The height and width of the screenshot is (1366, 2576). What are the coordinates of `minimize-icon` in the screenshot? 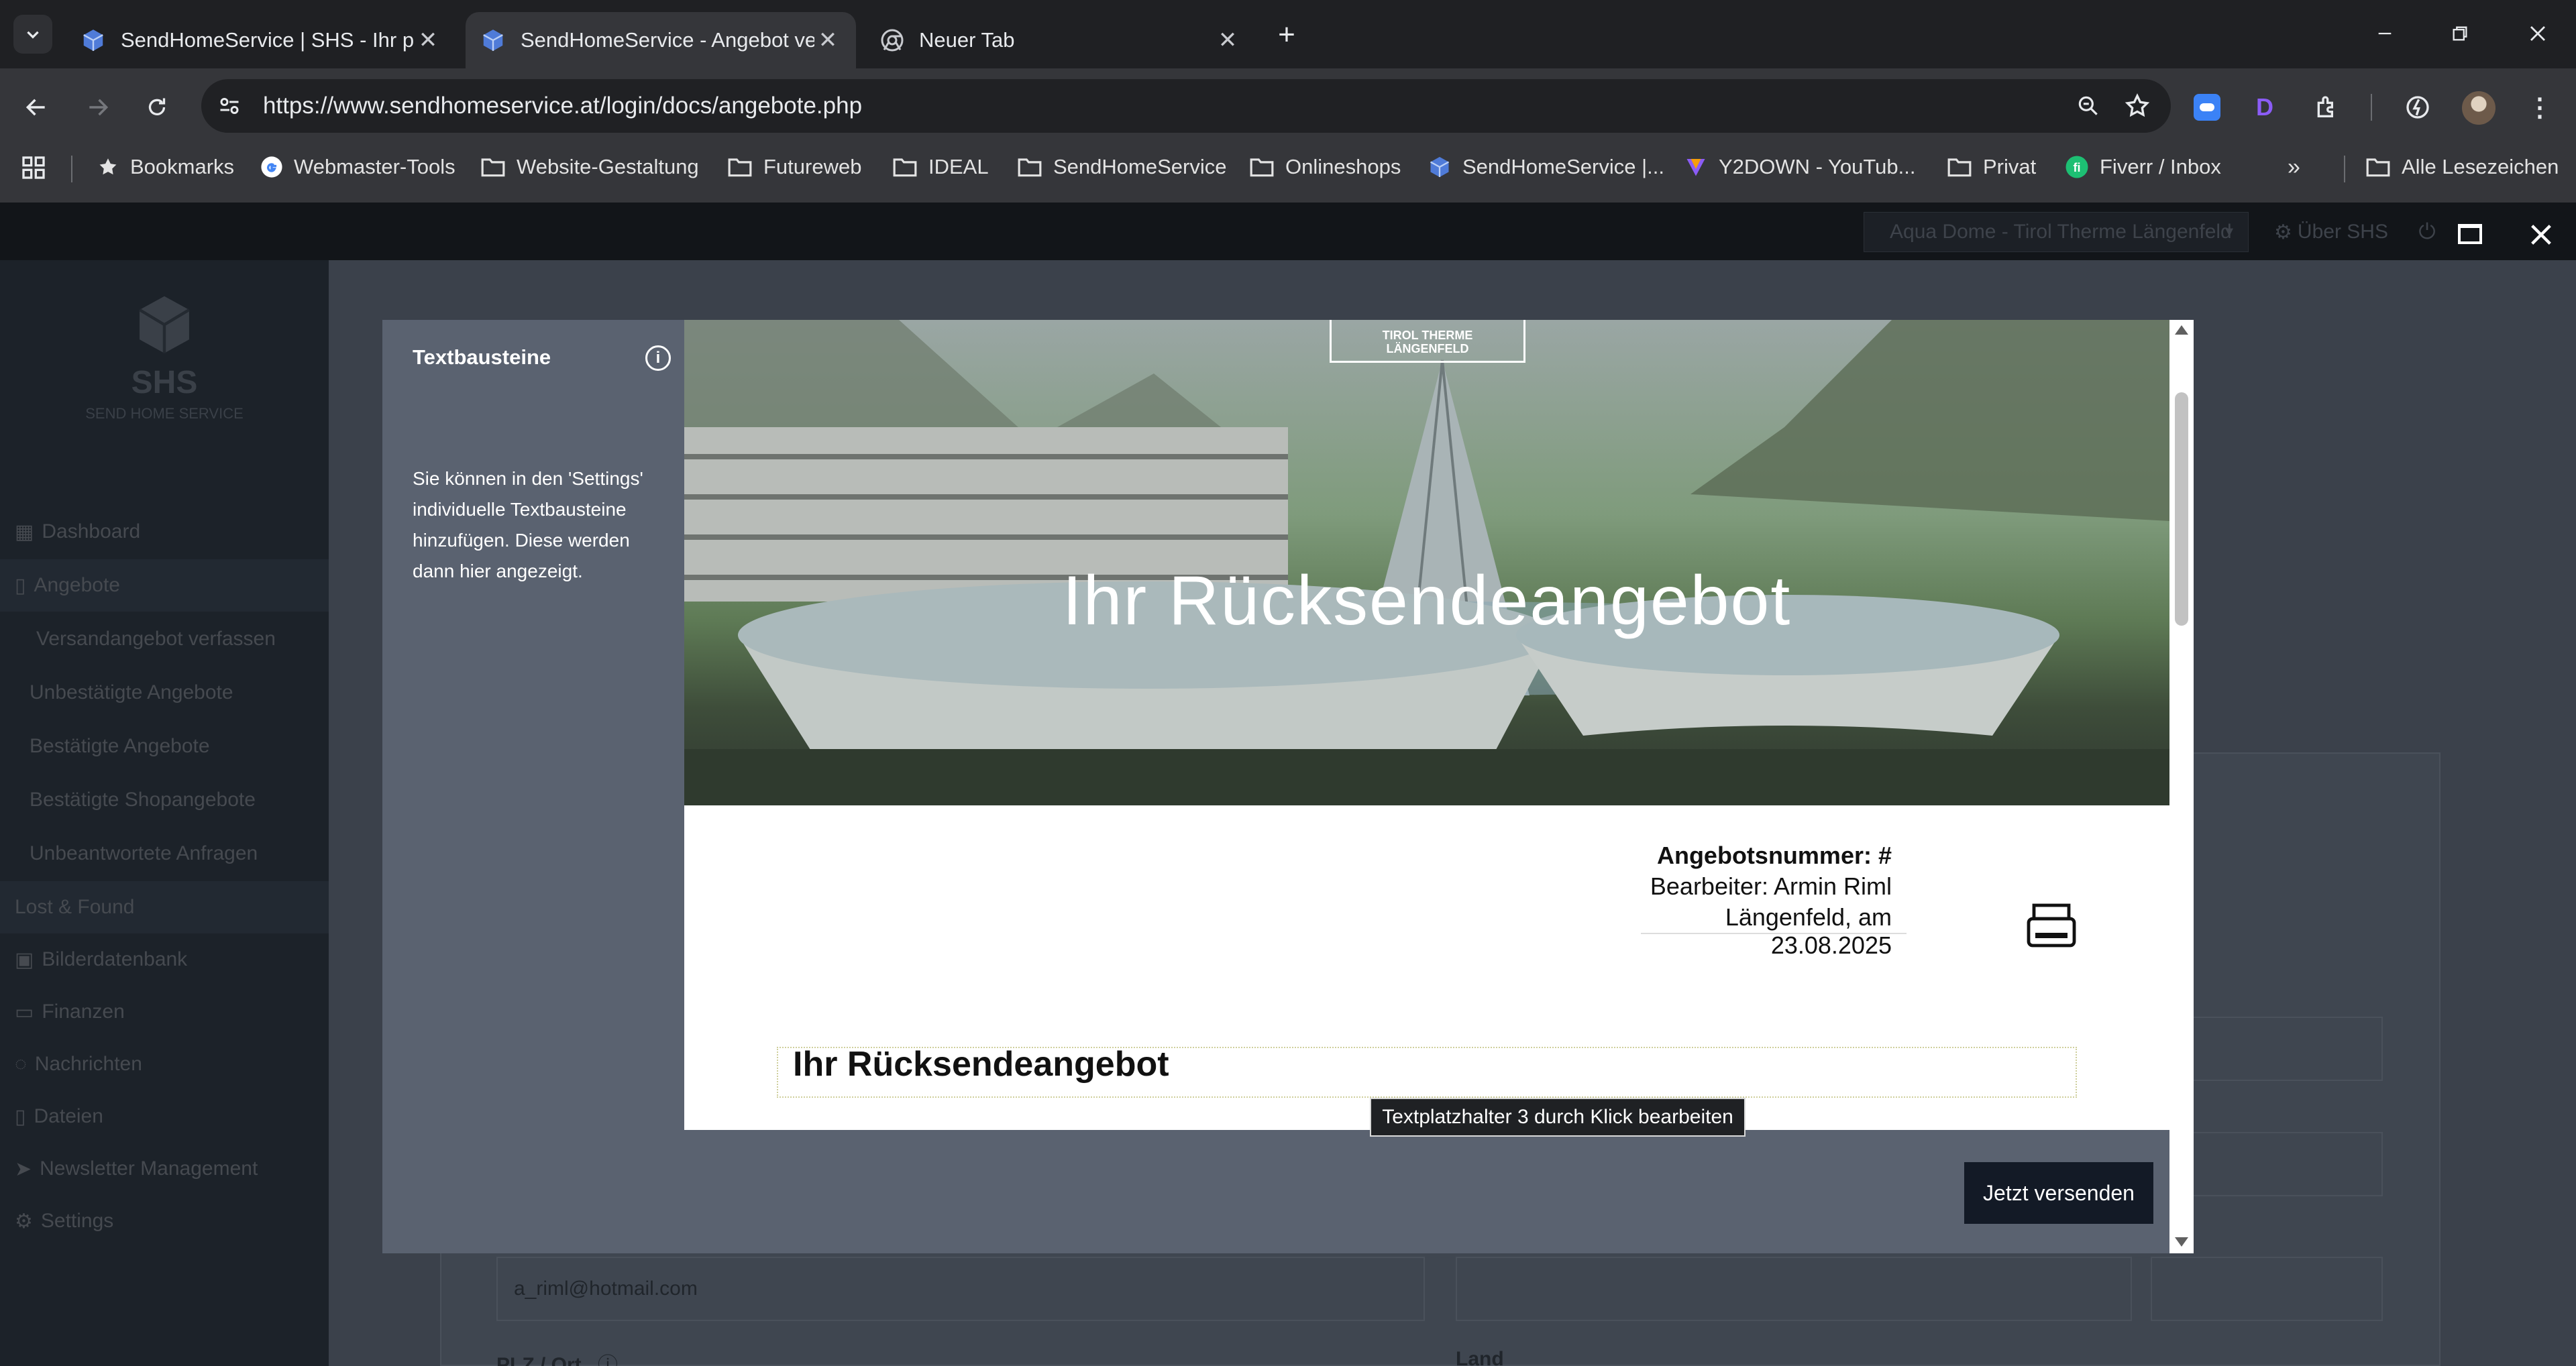 It's located at (2385, 33).